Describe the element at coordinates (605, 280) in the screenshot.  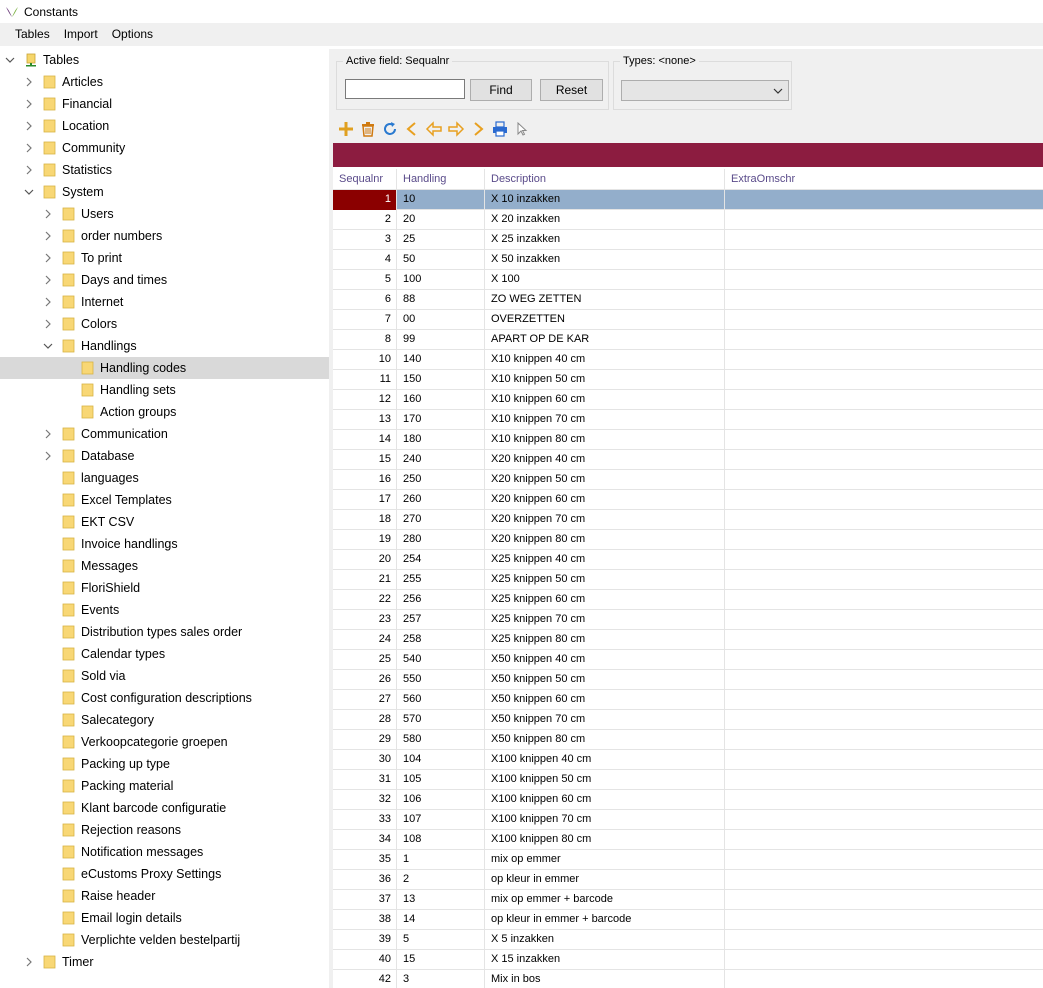
I see `cell-description: X 100` at that location.